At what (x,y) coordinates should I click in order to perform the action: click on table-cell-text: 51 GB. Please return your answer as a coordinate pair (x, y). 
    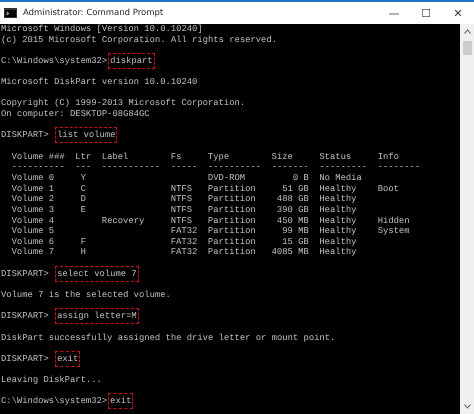
    Looking at the image, I should click on (295, 189).